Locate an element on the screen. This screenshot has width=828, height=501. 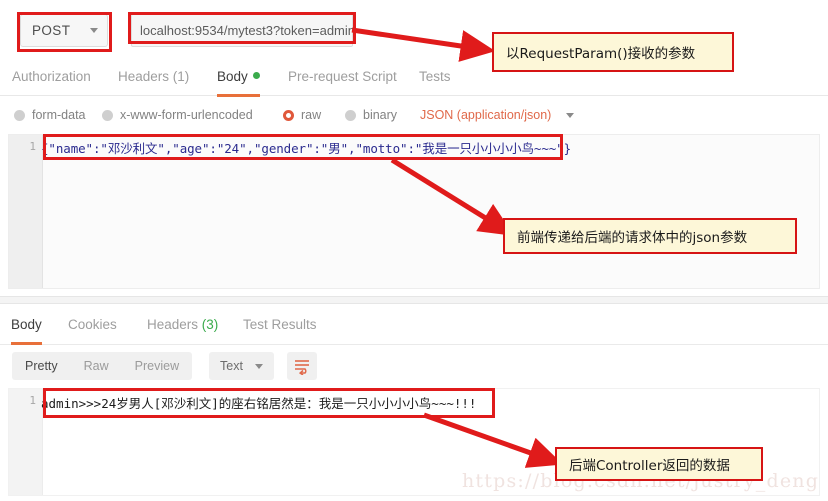
response-tab-cookies: Cookies is located at coordinates (92, 326).